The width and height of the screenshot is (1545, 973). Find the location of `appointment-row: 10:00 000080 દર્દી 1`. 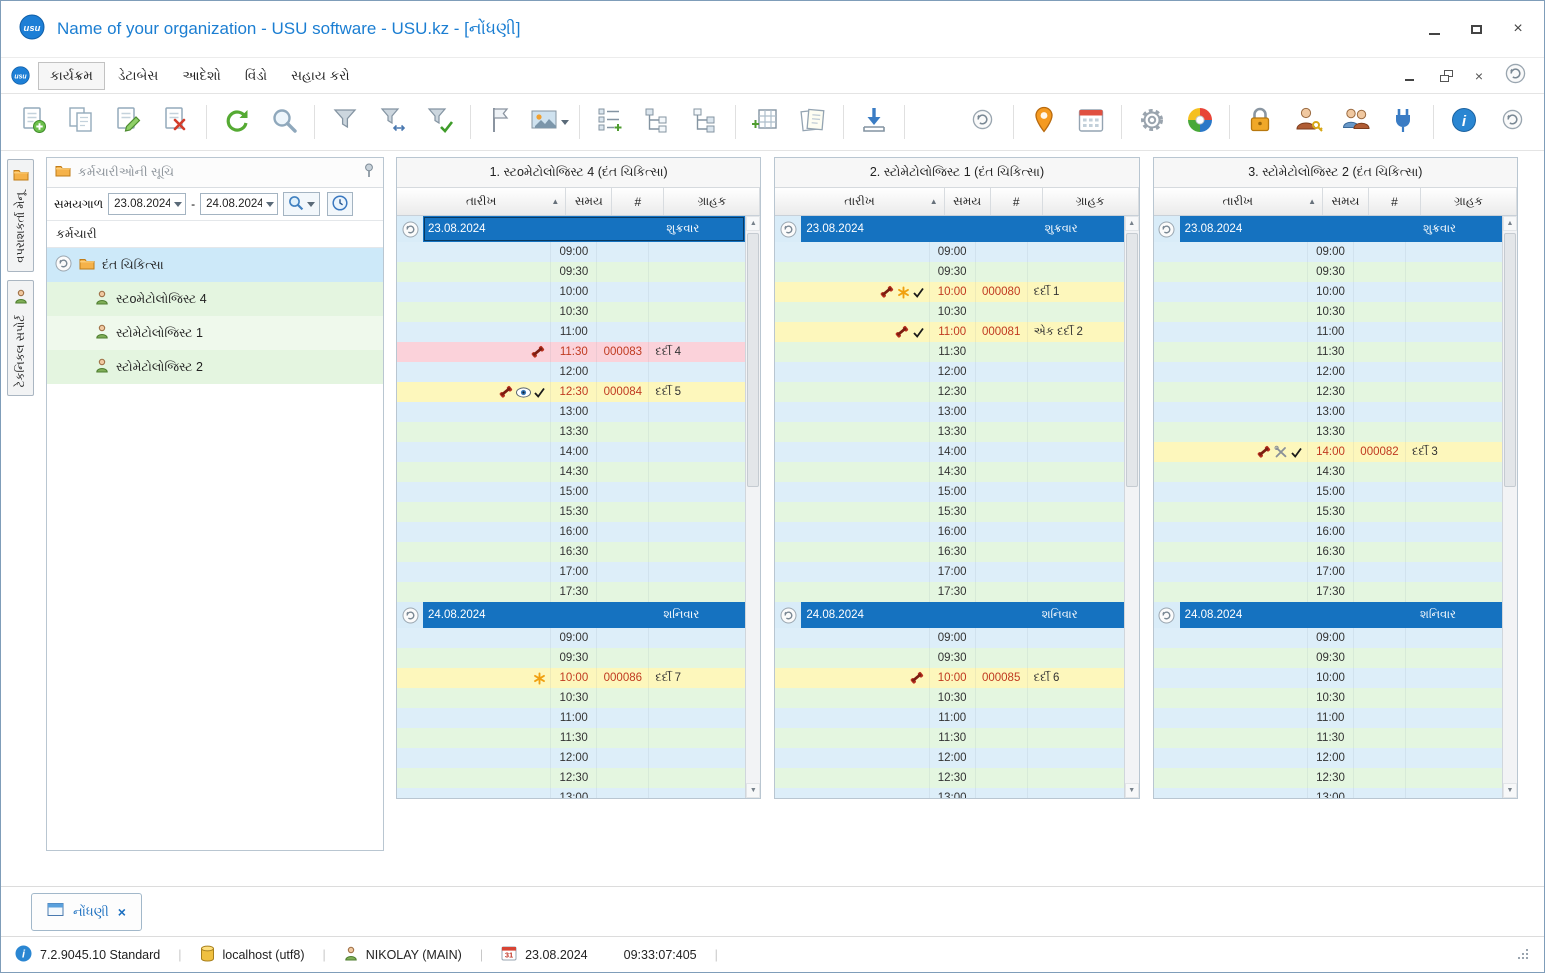

appointment-row: 10:00 000080 દર્દી 1 is located at coordinates (949, 292).